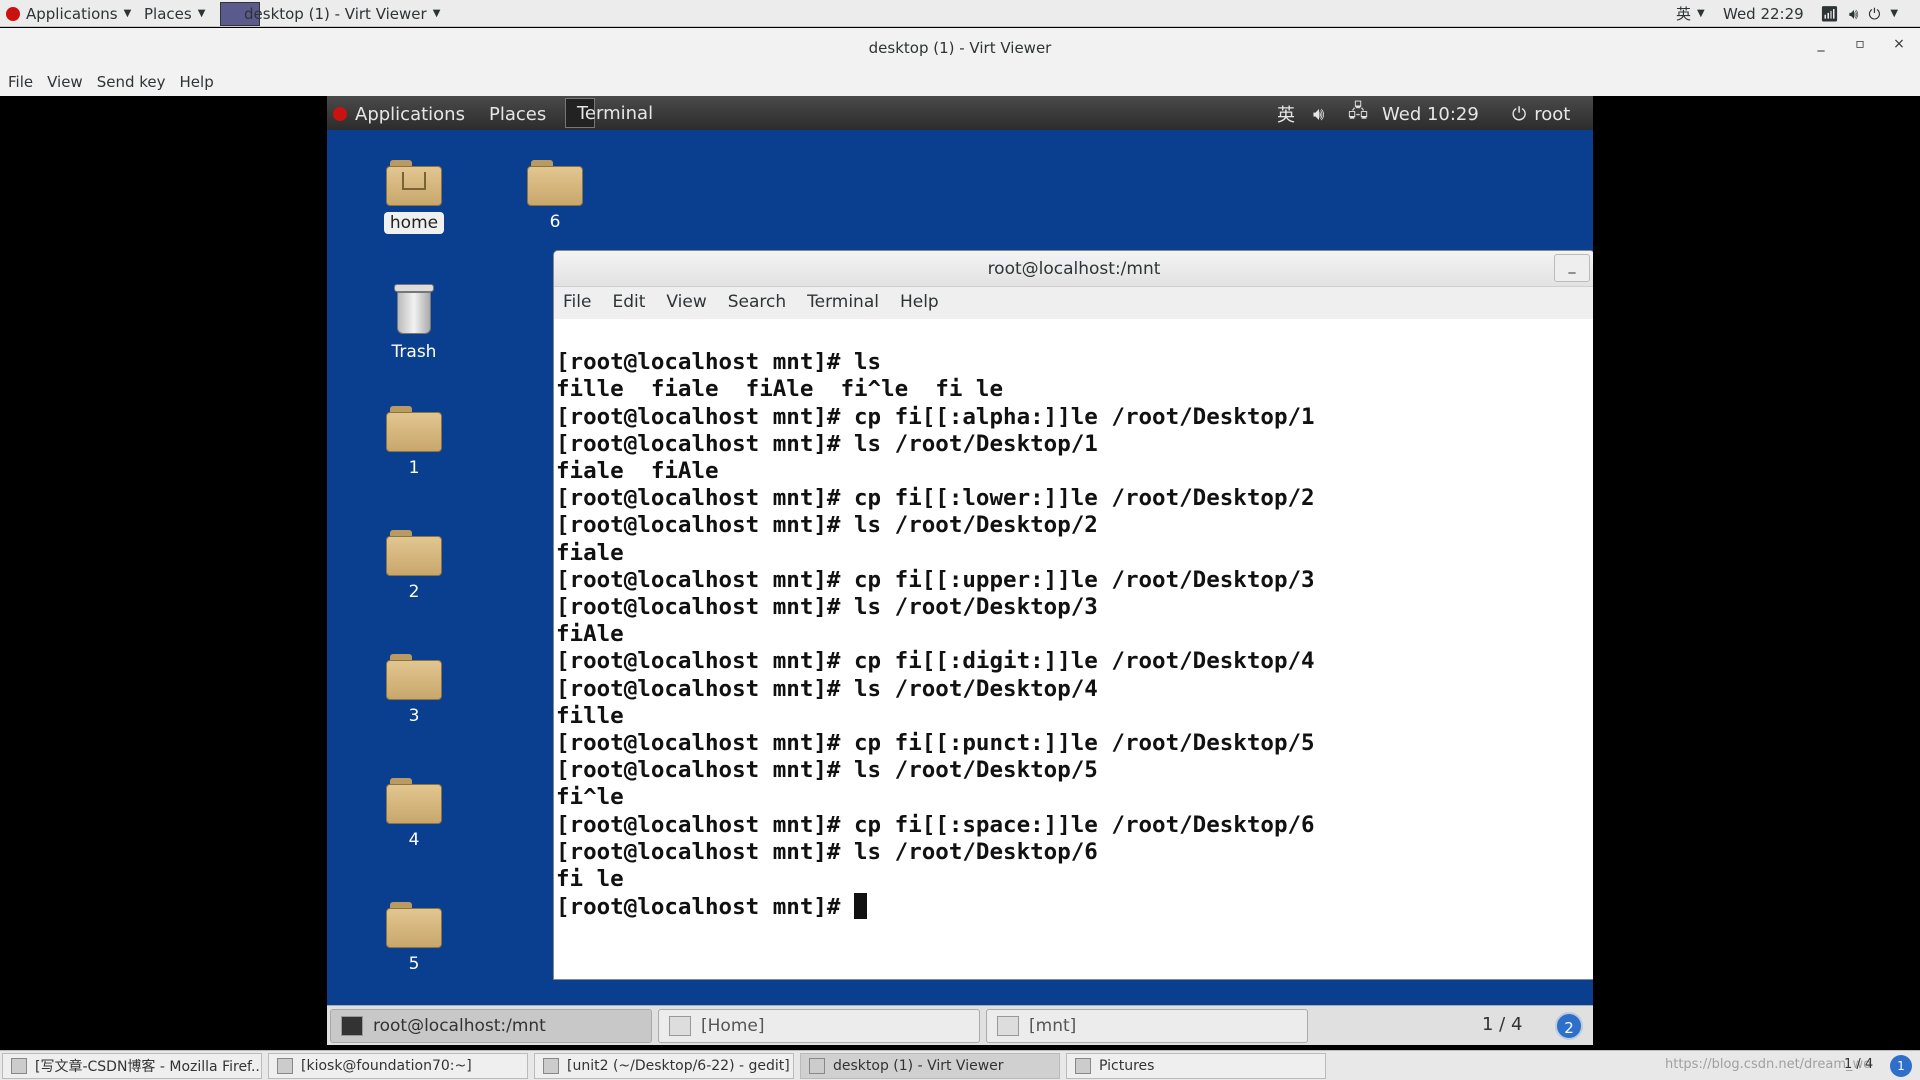 Image resolution: width=1920 pixels, height=1080 pixels. I want to click on host-applications-menu: Applications ▼, so click(68, 13).